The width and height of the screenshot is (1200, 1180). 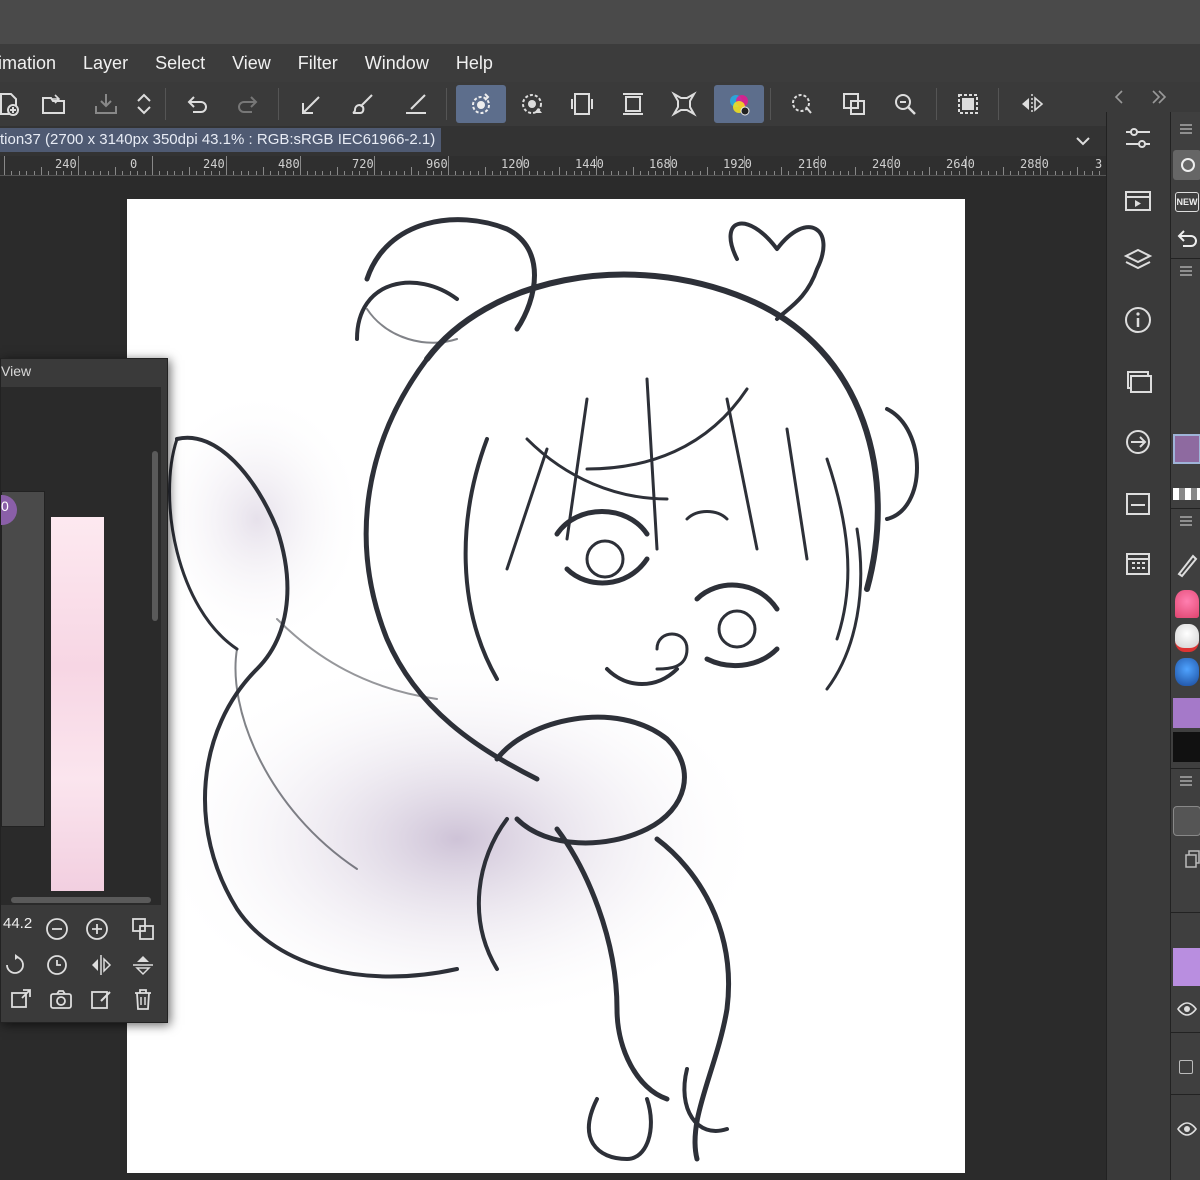 What do you see at coordinates (1138, 200) in the screenshot?
I see `animation-timeline-icon` at bounding box center [1138, 200].